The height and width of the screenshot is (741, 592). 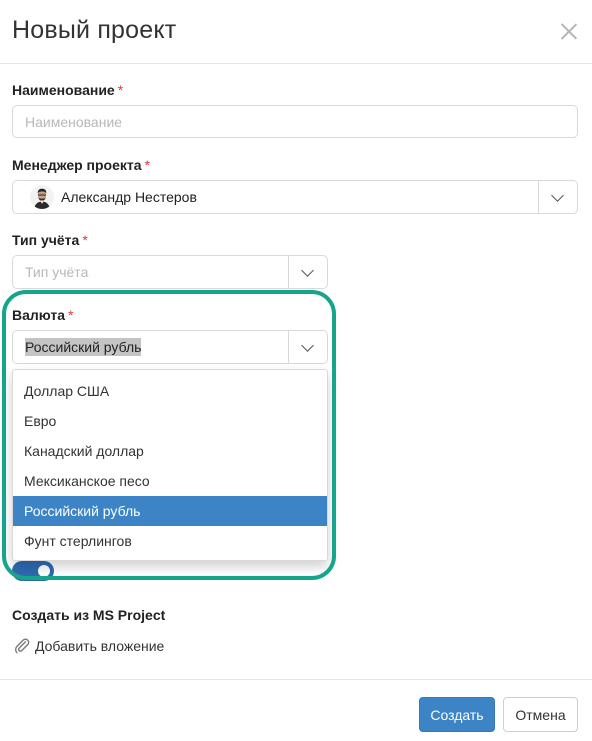 I want to click on currency-option: Канадский доллар, so click(x=170, y=451).